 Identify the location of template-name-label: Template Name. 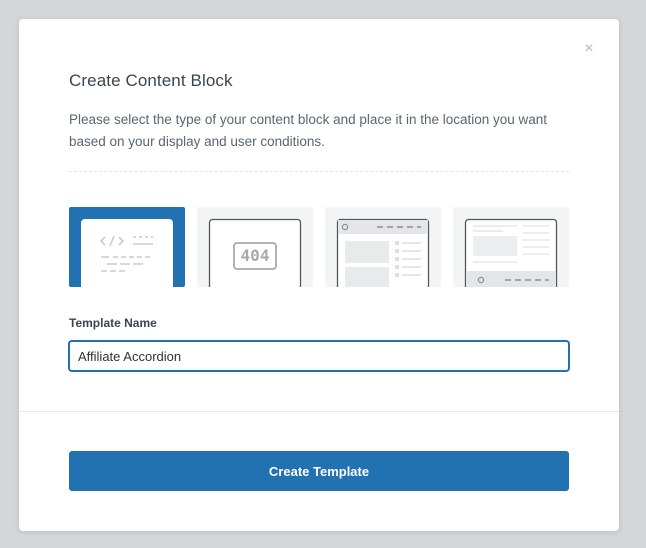
(113, 323).